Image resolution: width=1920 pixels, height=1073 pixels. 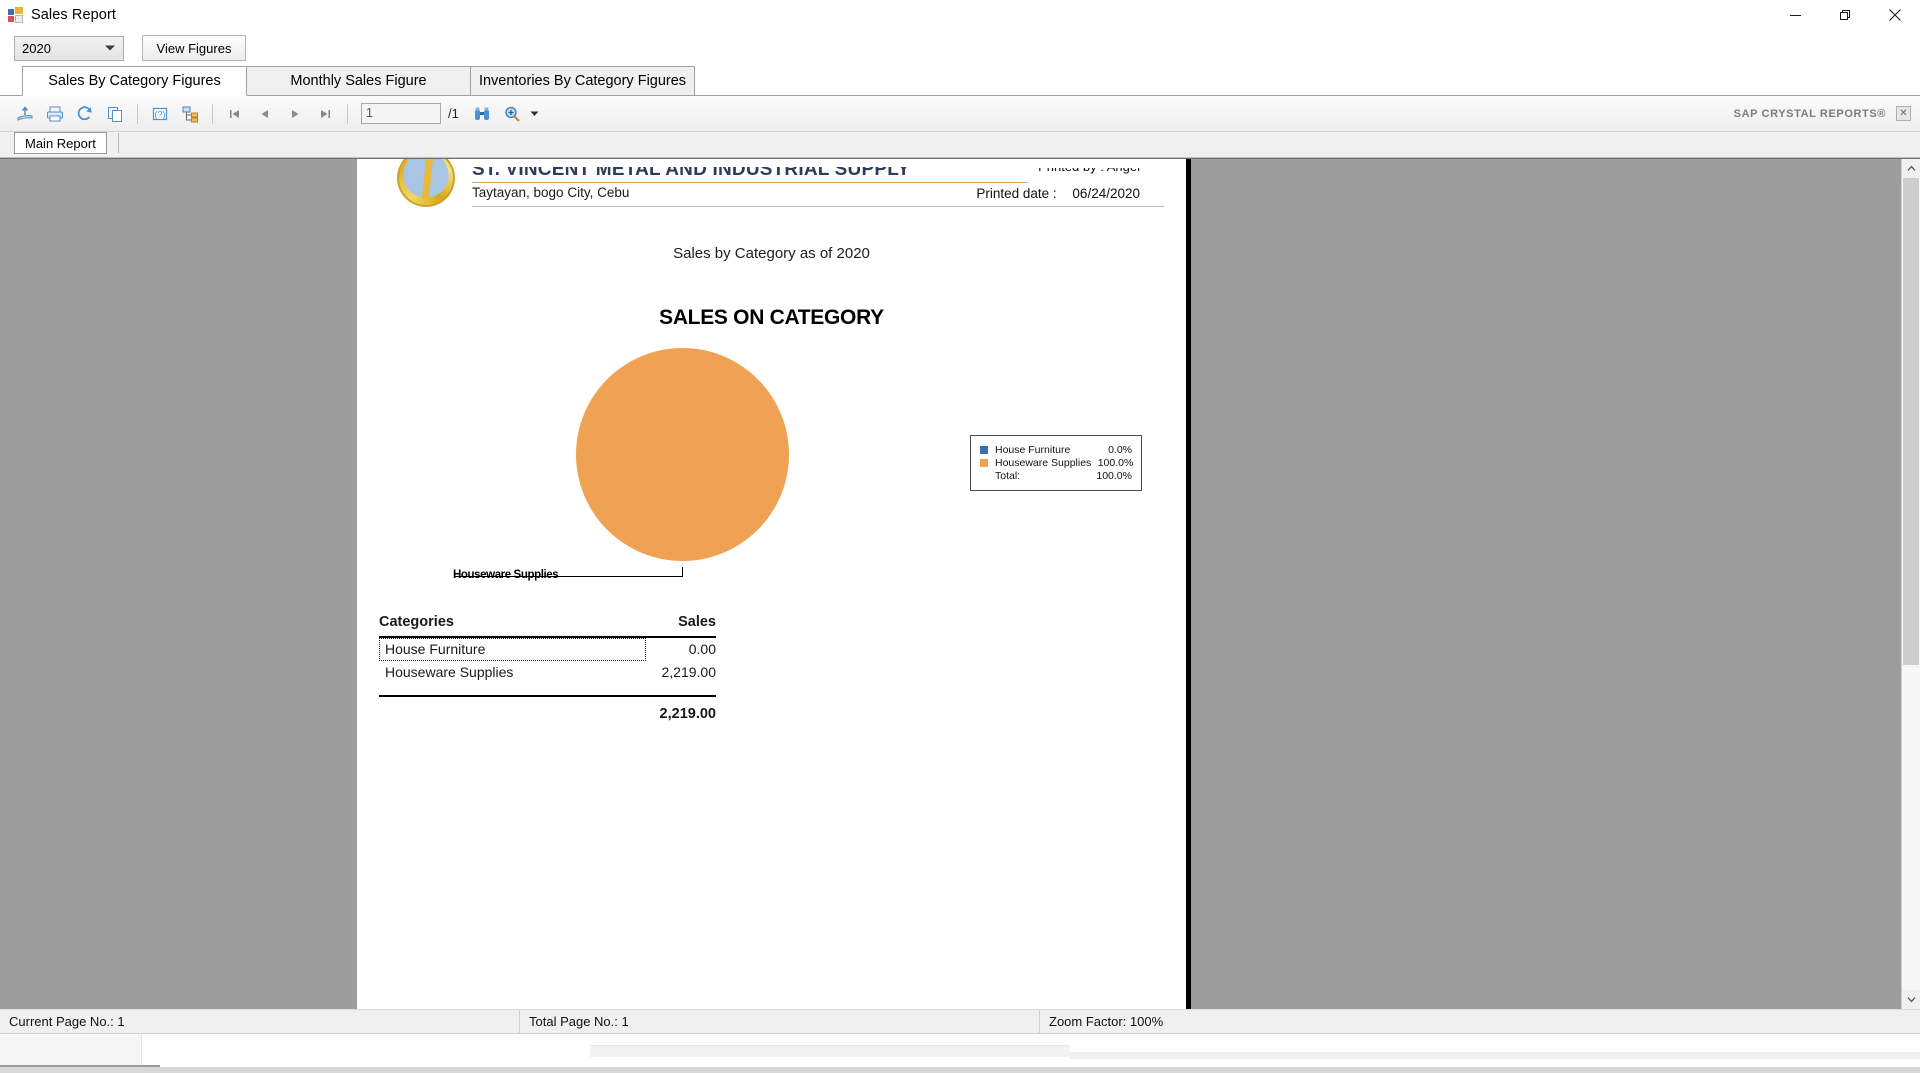 I want to click on column-header-sales: Sales, so click(x=697, y=622).